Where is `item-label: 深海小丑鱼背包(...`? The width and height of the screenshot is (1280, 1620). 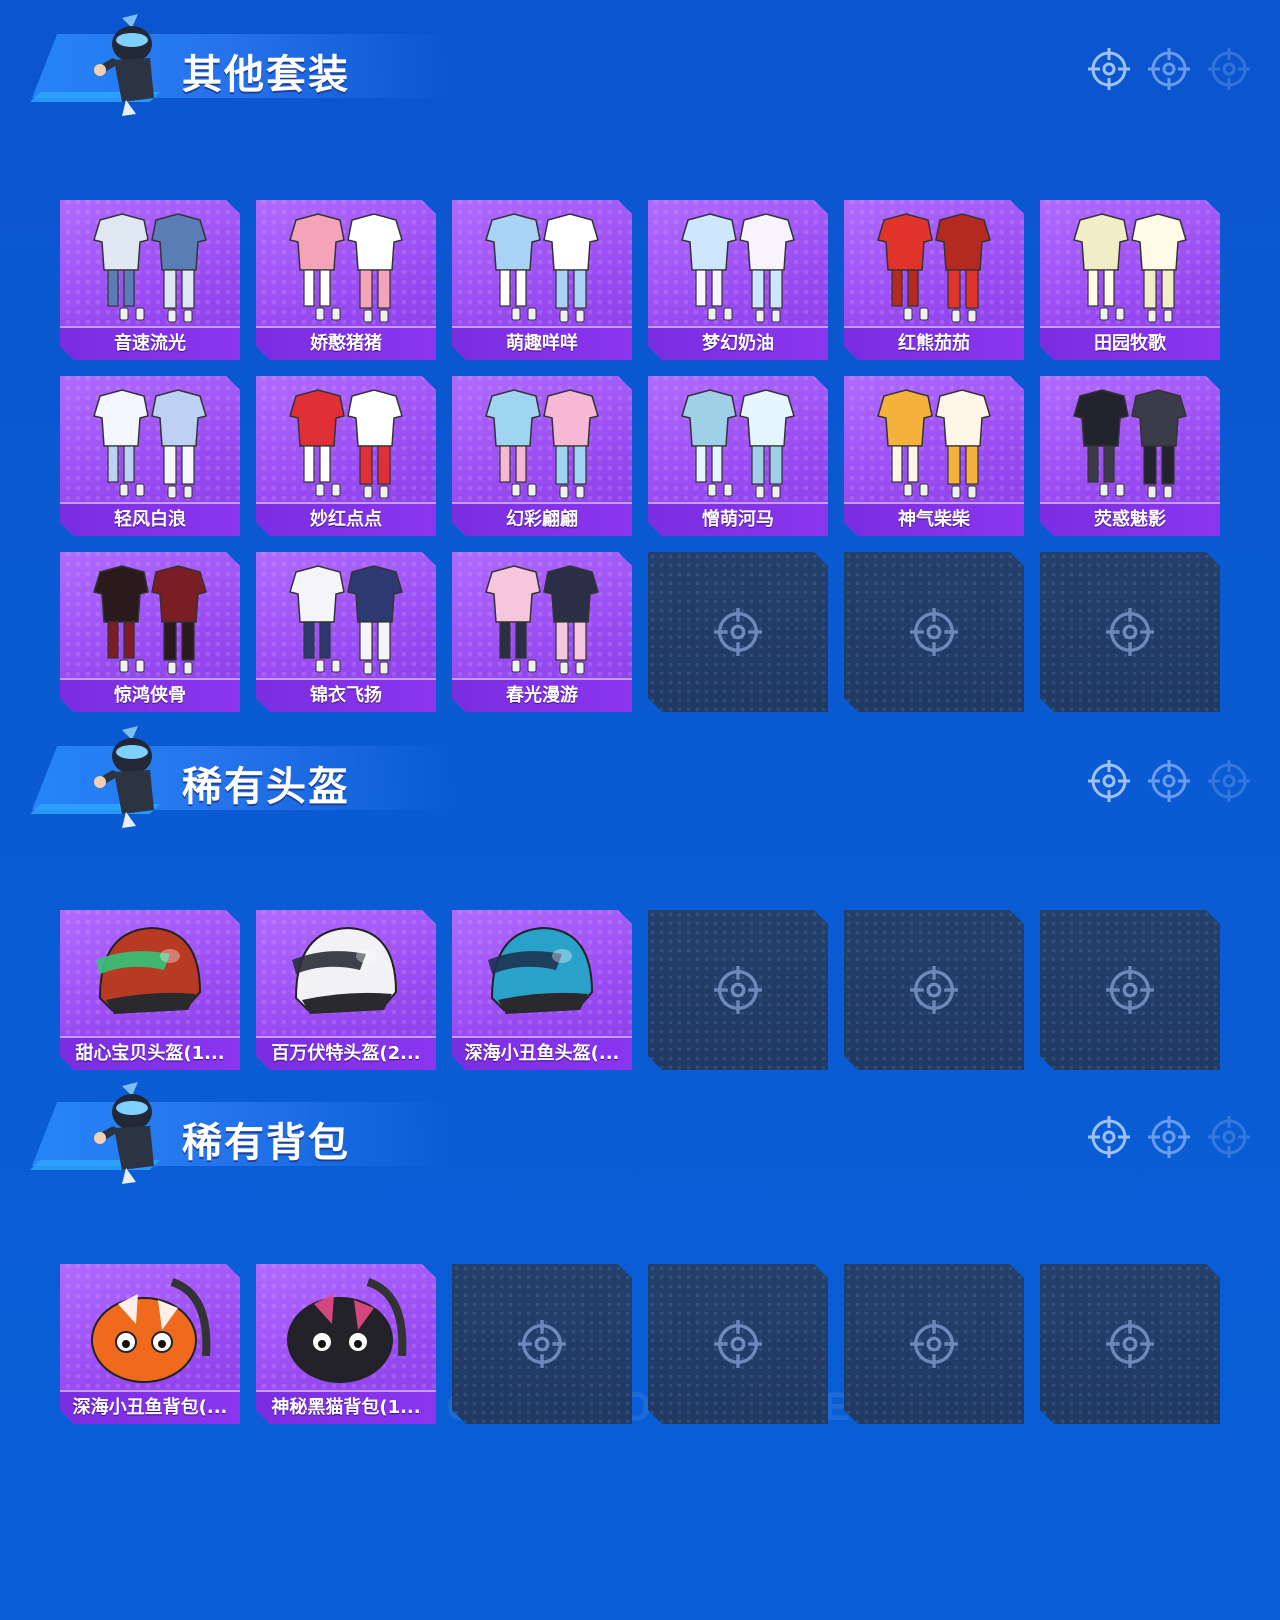 item-label: 深海小丑鱼背包(... is located at coordinates (150, 1407).